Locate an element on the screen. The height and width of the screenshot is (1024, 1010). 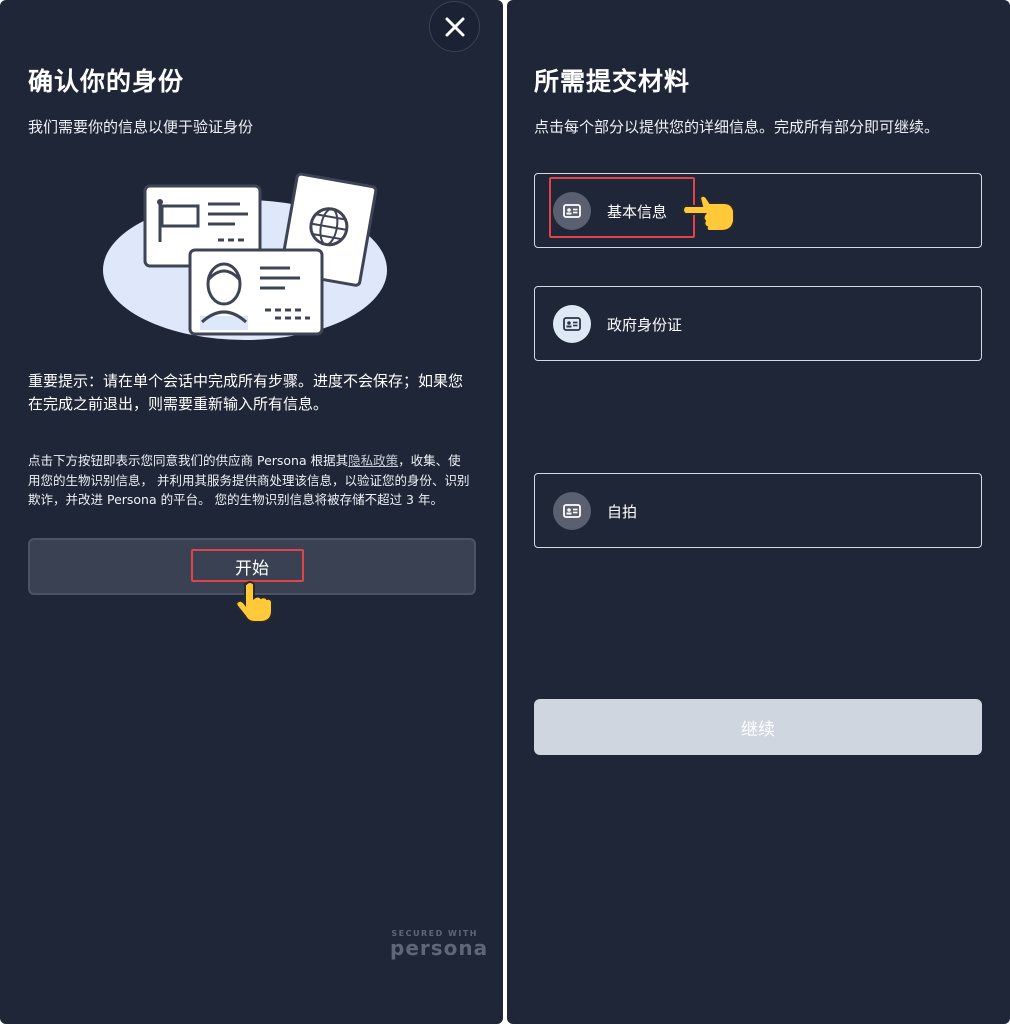
page-subtitle: 点击每个部分以提供您的详细信息。完成所有部分即可继续。 is located at coordinates (737, 127).